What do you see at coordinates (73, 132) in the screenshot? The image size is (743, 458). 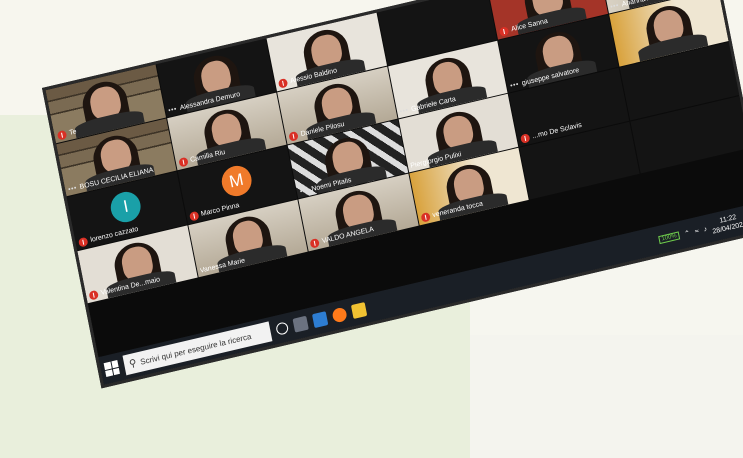 I see `participant-name: Te` at bounding box center [73, 132].